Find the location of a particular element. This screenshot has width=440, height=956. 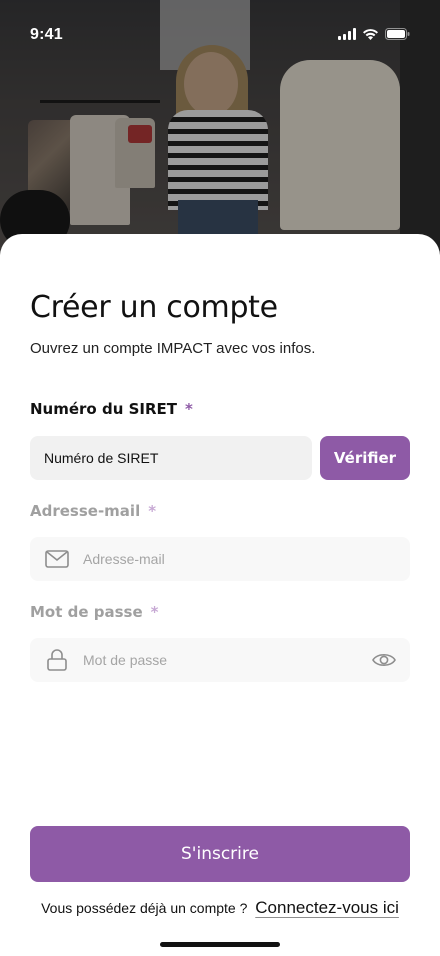

status-icons is located at coordinates (374, 34).